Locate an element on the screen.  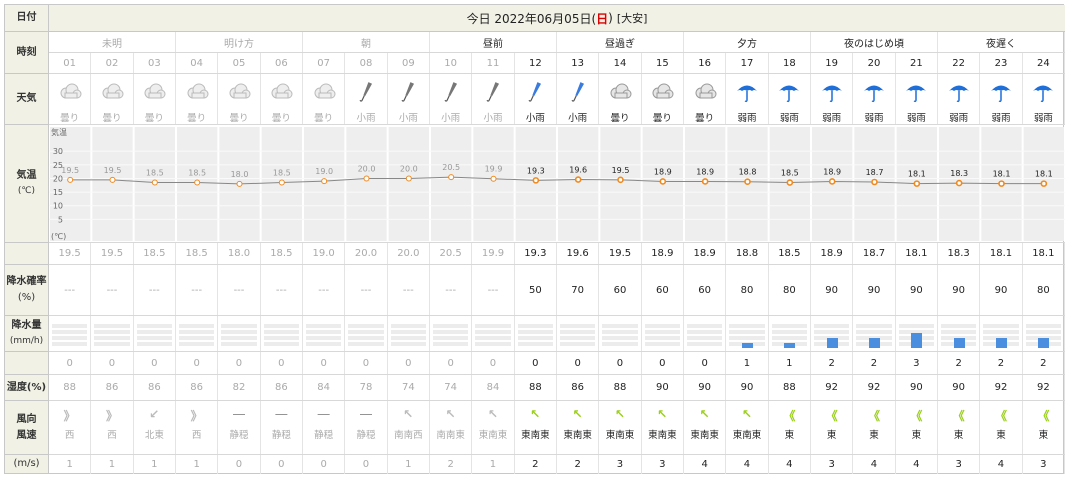
humidity-cell: 82 is located at coordinates (239, 387).